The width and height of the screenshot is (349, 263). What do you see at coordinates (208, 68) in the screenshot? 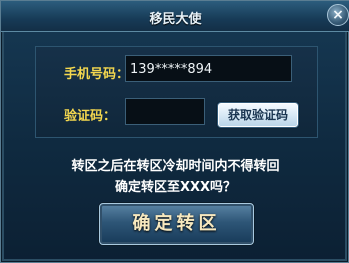
I see `phone-input: 139*****894` at bounding box center [208, 68].